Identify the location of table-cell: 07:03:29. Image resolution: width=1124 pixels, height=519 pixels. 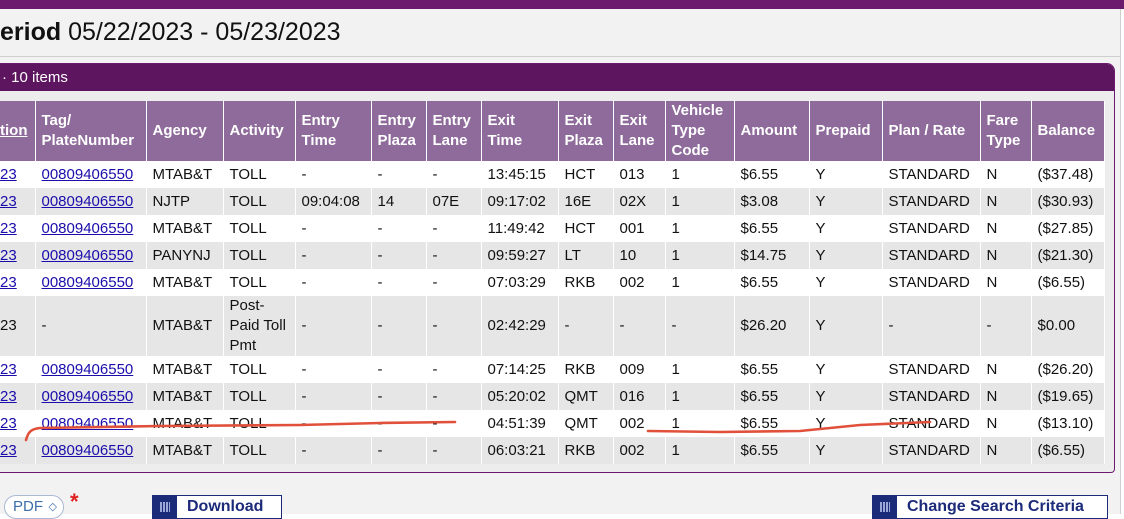
(520, 282).